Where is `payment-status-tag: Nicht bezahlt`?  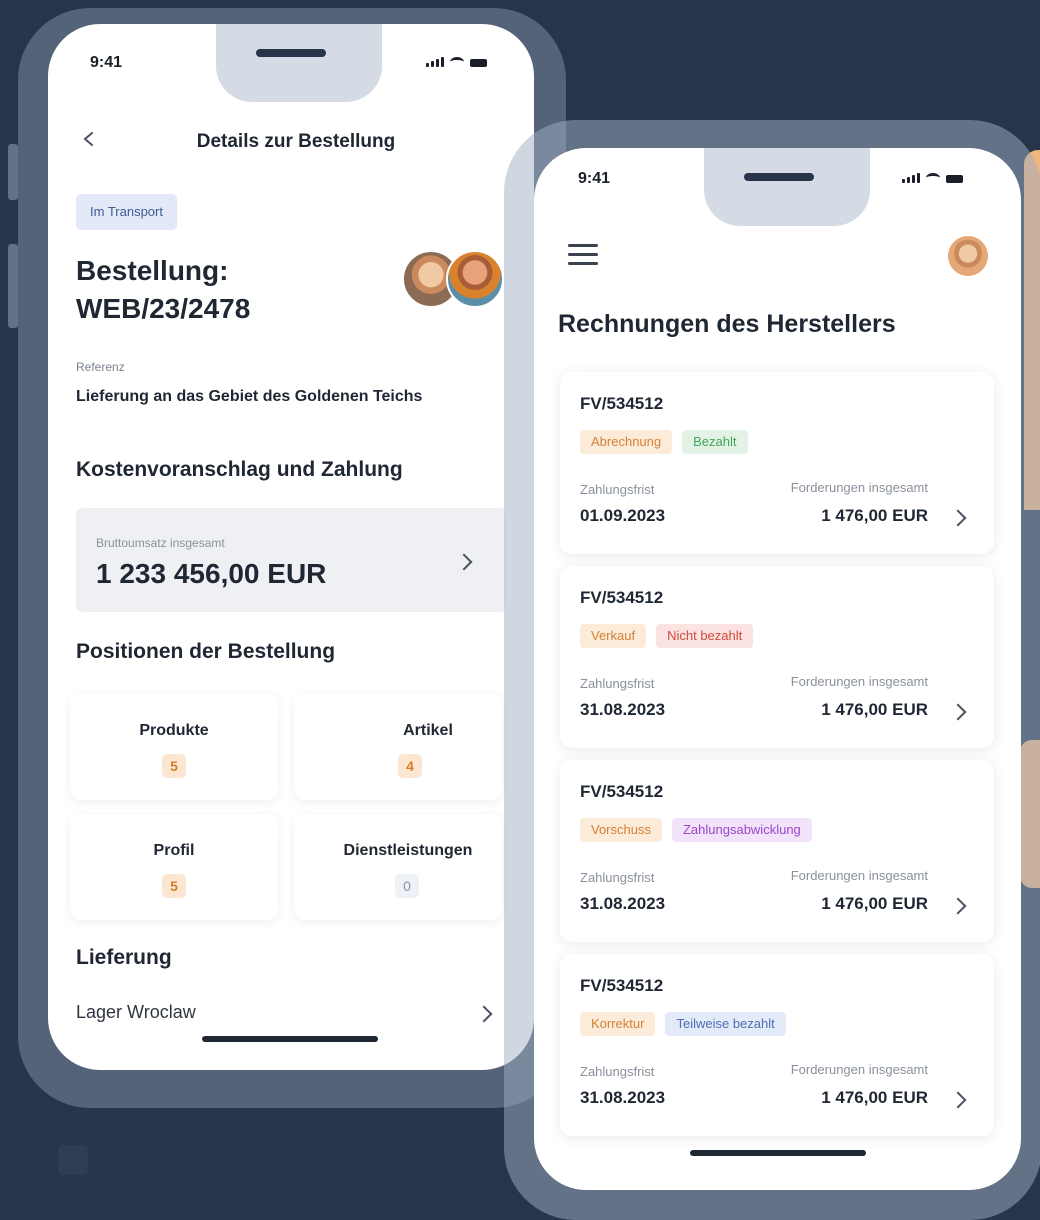
payment-status-tag: Nicht bezahlt is located at coordinates (705, 636).